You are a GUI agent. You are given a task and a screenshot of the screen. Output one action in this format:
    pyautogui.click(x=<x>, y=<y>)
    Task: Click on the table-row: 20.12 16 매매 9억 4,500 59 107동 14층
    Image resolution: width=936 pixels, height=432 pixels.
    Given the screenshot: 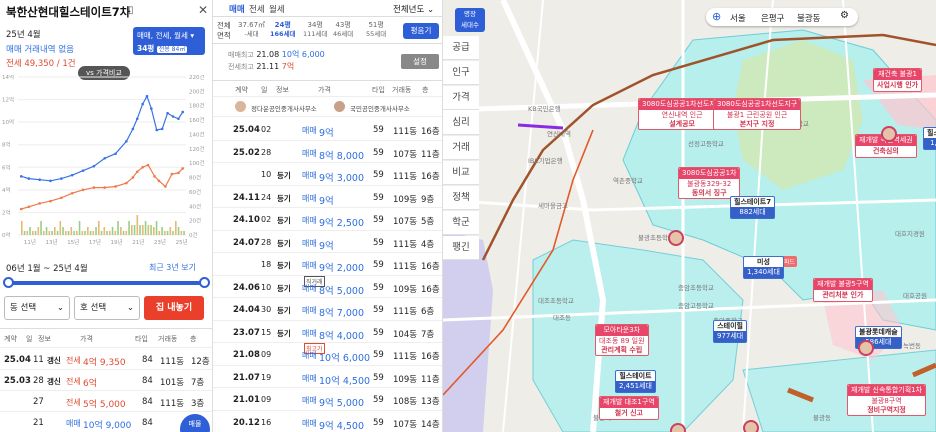 What is the action you would take?
    pyautogui.click(x=327, y=421)
    